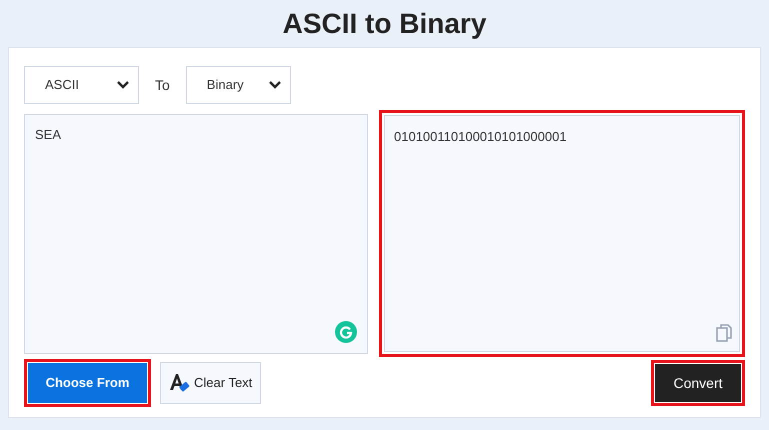 The width and height of the screenshot is (769, 430). Describe the element at coordinates (180, 383) in the screenshot. I see `eraser-icon` at that location.